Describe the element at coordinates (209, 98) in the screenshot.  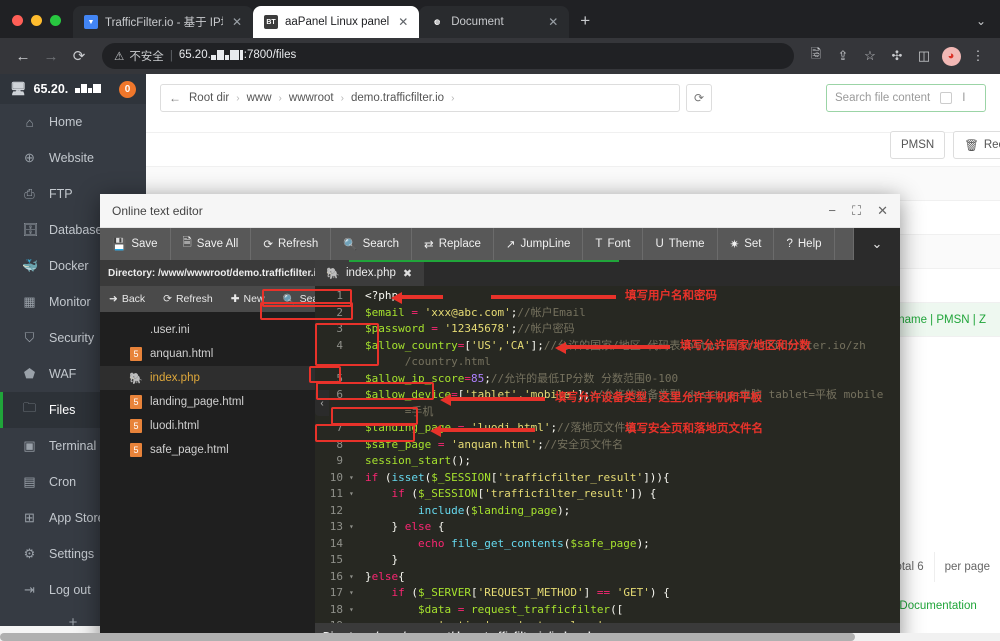
I see `breadcrumb-item-root: Root dir` at that location.